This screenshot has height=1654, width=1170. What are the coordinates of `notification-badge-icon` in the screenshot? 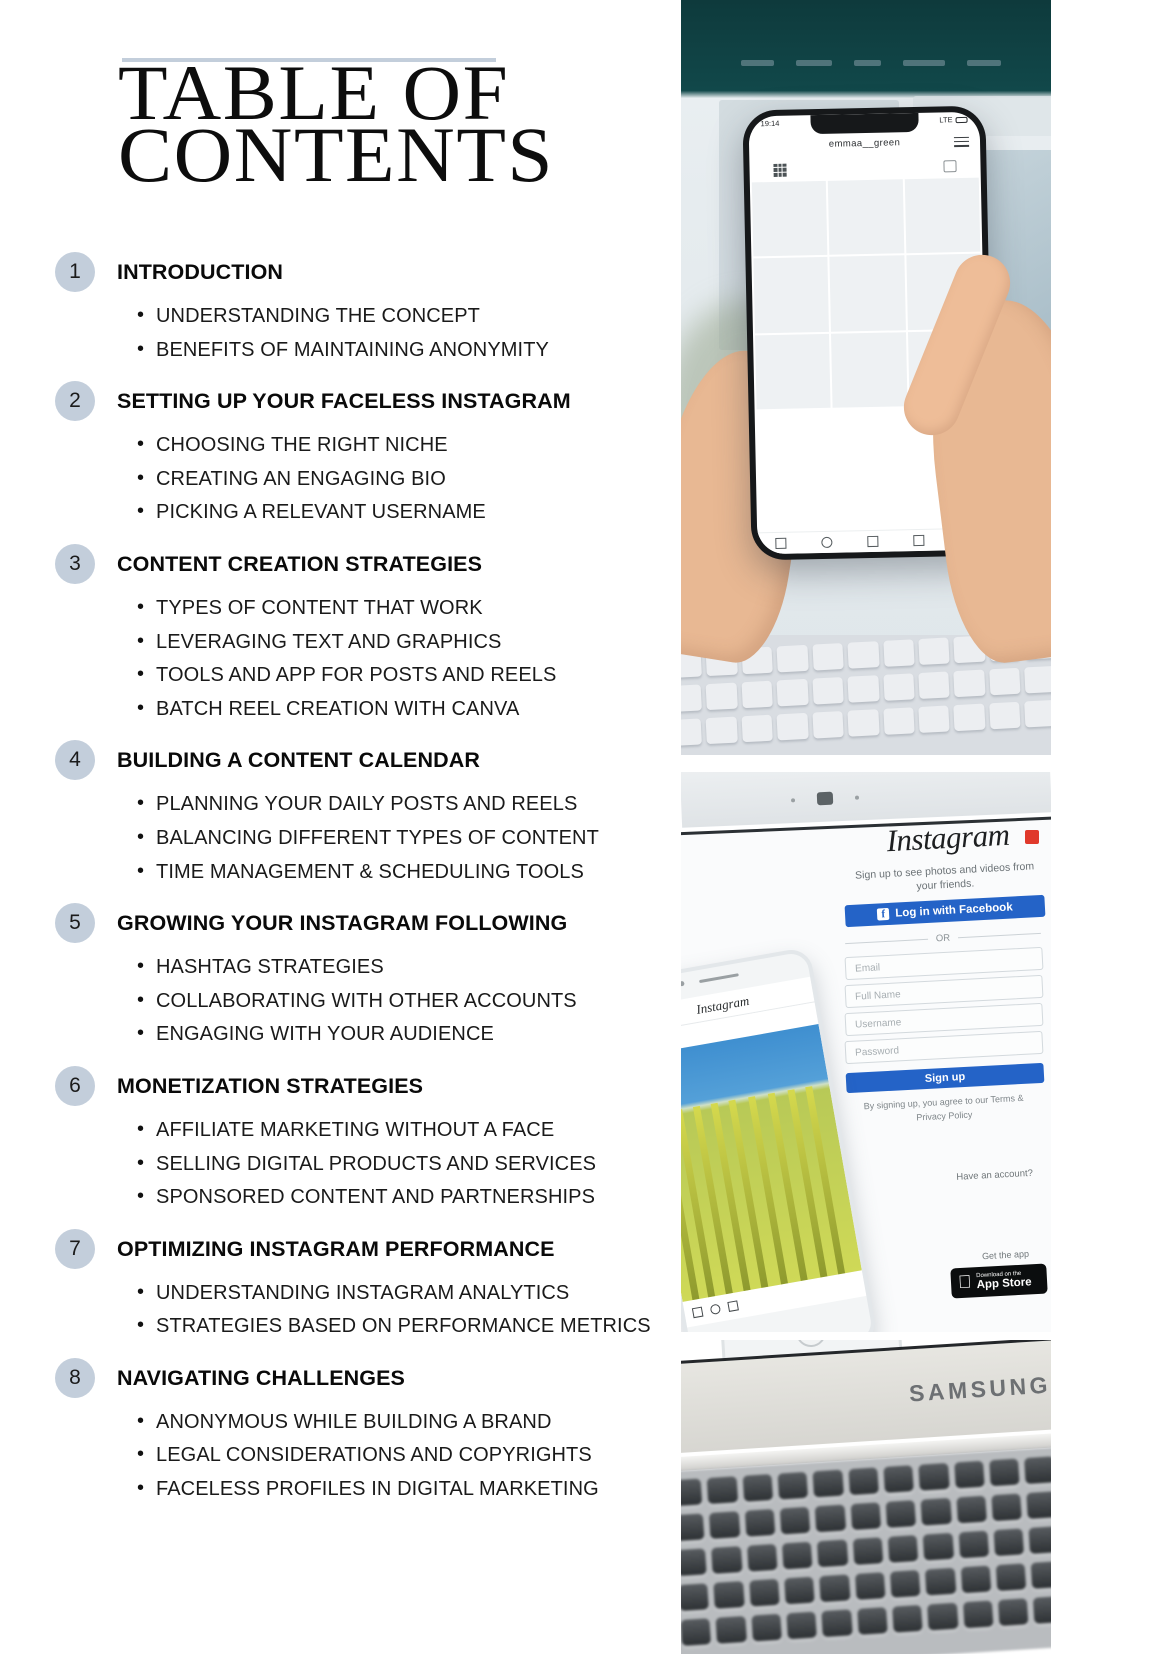 It's located at (1032, 837).